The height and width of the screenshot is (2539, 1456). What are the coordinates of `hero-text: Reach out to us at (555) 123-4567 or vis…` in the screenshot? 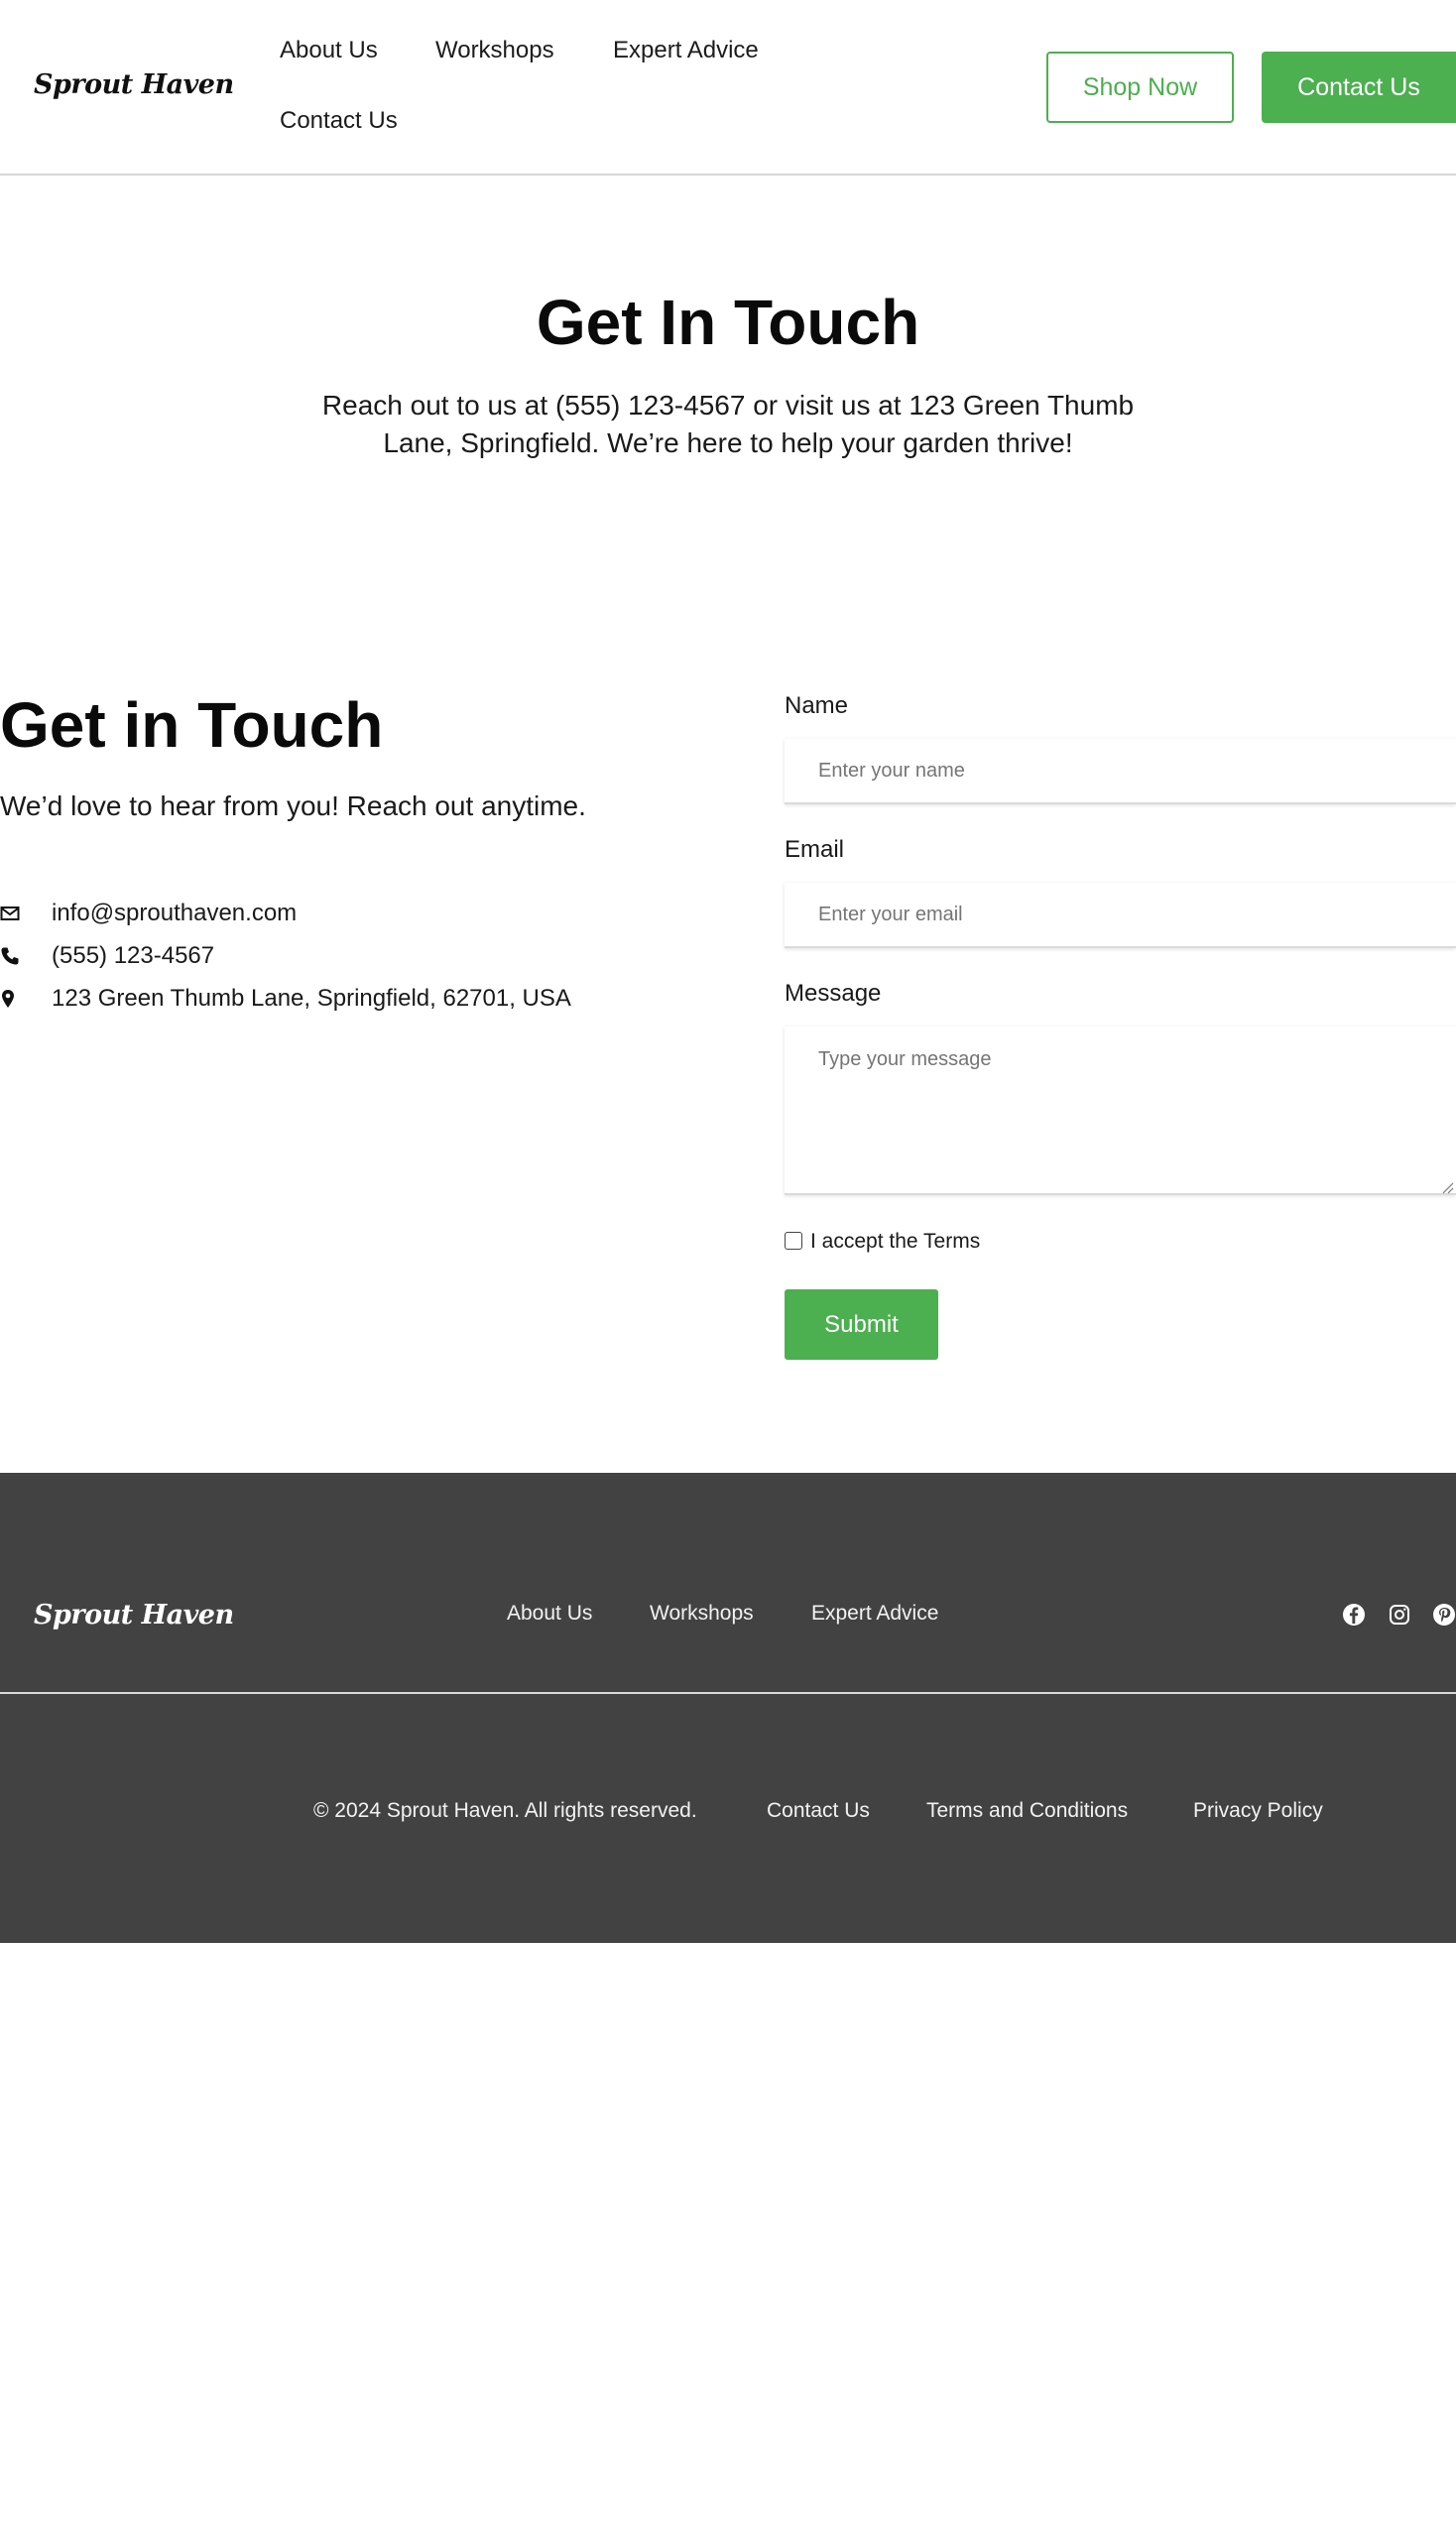 It's located at (728, 424).